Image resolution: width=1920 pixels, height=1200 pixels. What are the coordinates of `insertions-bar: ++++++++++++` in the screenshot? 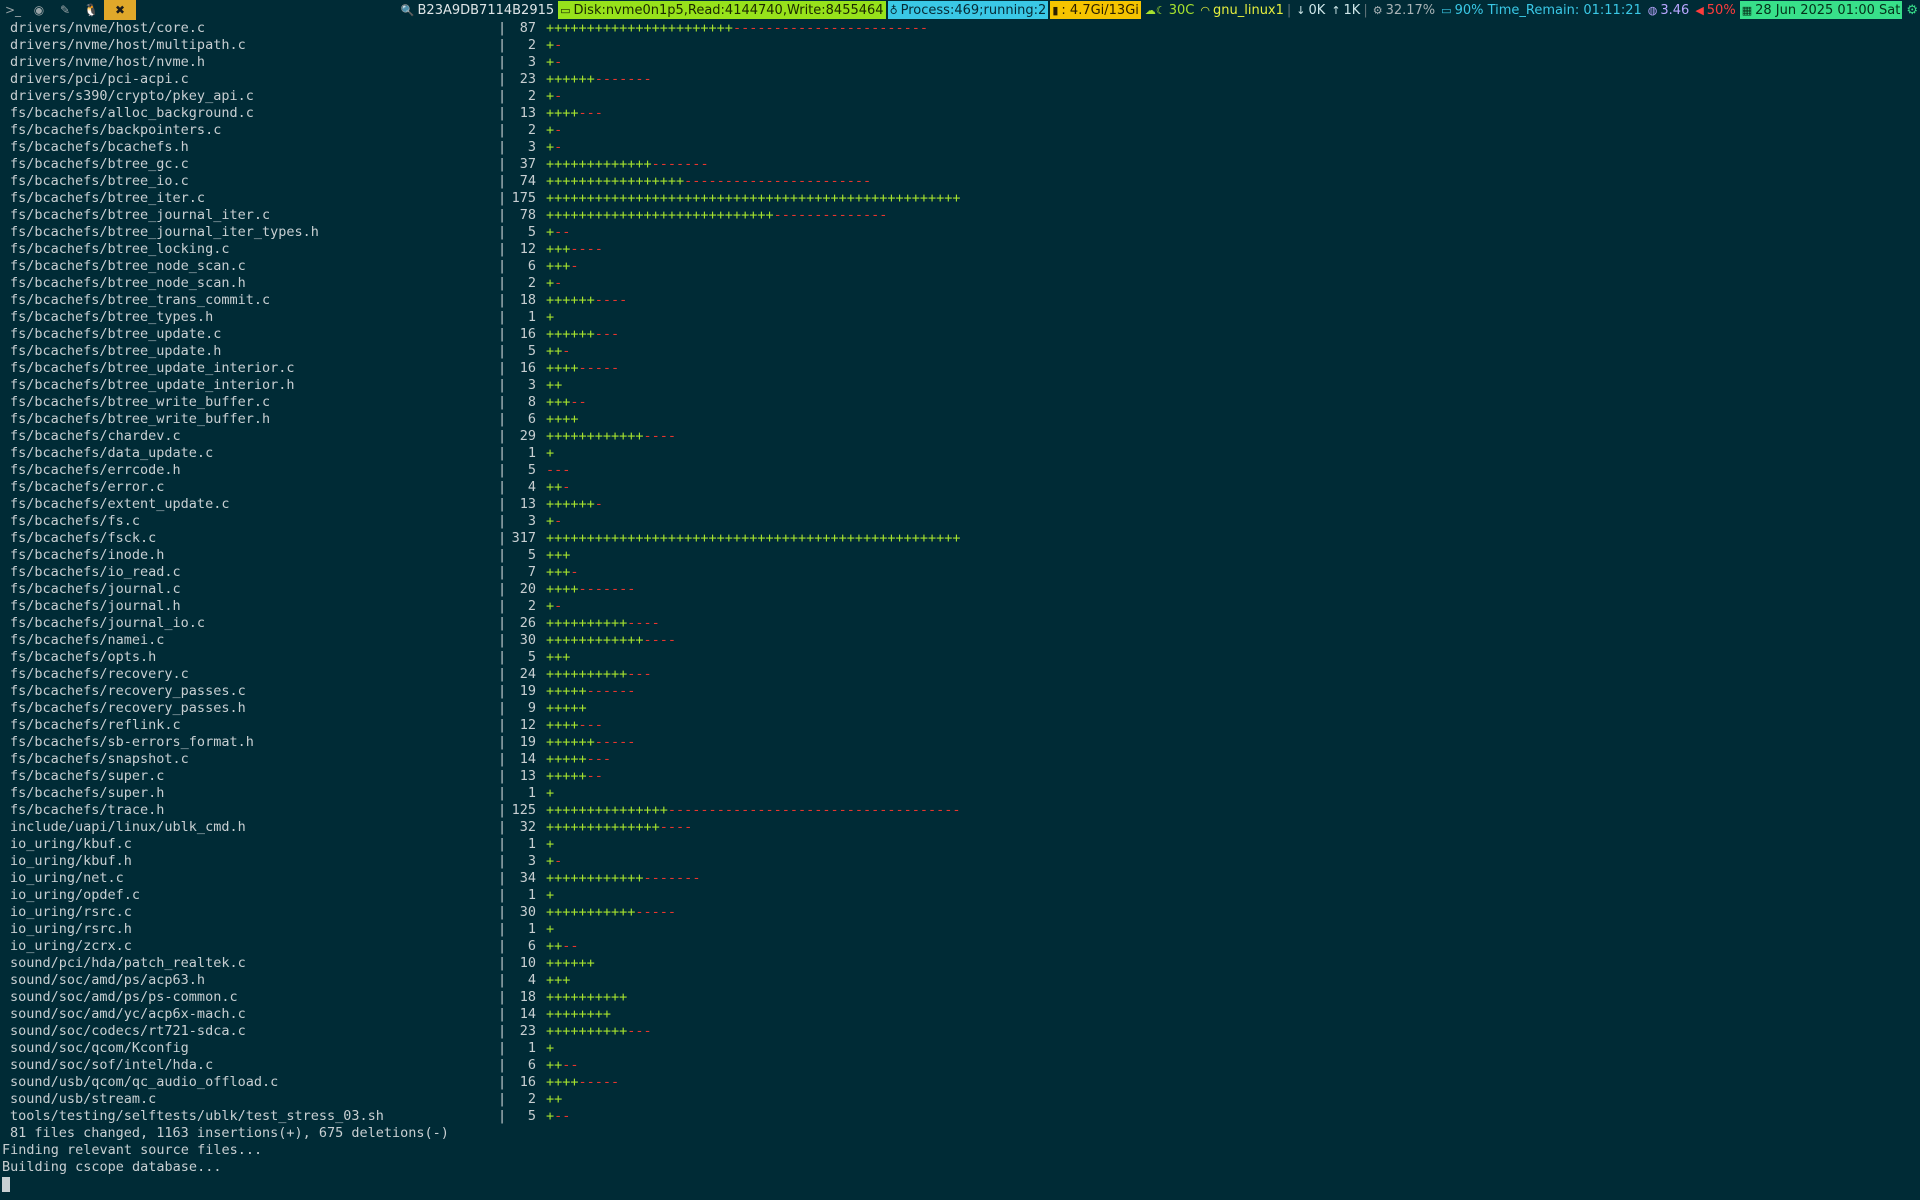 It's located at (595, 878).